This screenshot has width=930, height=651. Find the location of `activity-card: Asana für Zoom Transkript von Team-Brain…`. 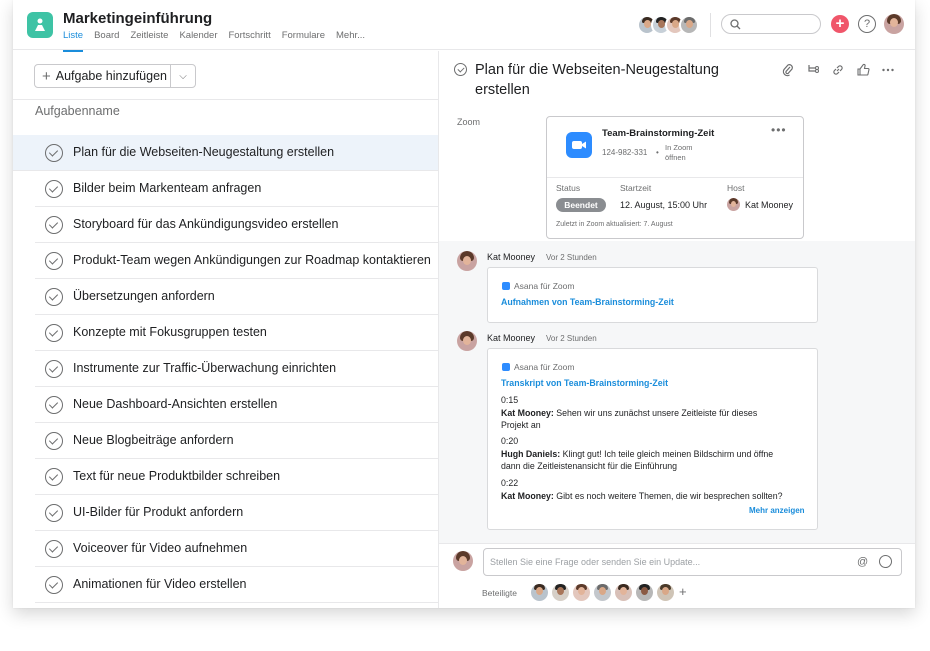

activity-card: Asana für Zoom Transkript von Team-Brain… is located at coordinates (652, 439).